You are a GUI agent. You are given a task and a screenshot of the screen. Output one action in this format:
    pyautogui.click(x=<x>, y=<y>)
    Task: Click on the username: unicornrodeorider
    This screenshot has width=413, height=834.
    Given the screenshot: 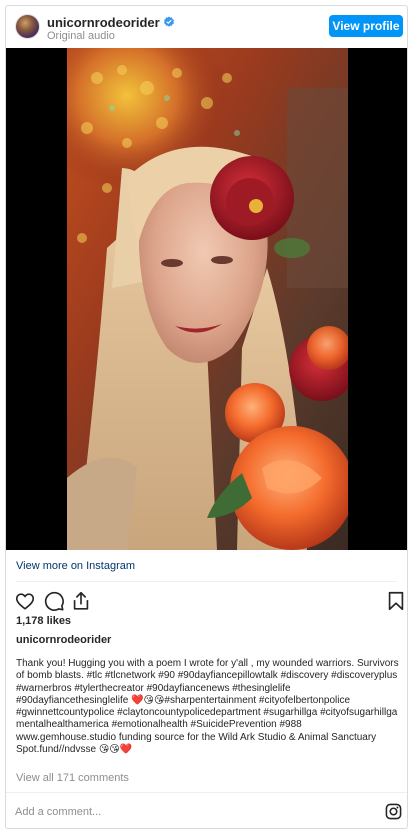 What is the action you would take?
    pyautogui.click(x=103, y=22)
    